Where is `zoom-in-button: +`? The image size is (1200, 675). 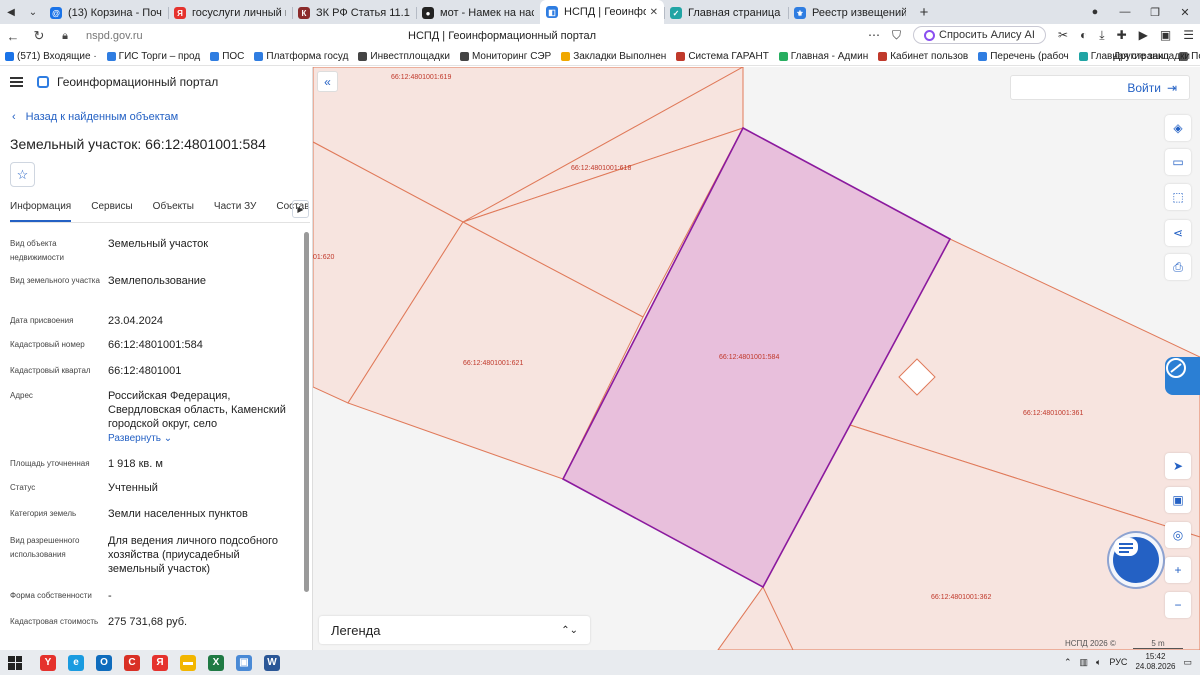 zoom-in-button: + is located at coordinates (1178, 570).